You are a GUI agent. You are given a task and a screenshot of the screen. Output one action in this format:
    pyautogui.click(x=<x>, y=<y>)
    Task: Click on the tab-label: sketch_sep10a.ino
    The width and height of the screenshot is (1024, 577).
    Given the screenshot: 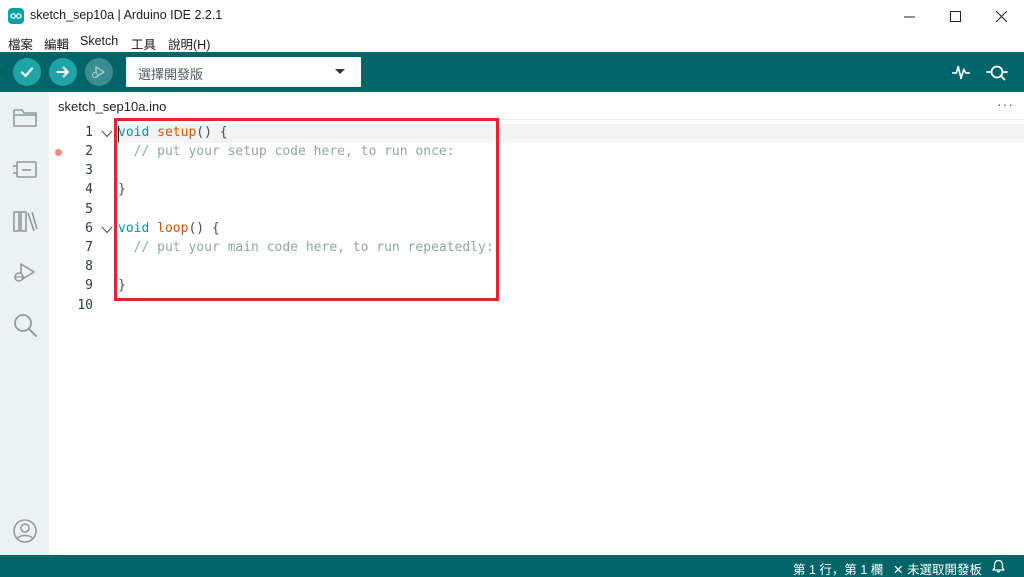 What is the action you would take?
    pyautogui.click(x=112, y=106)
    